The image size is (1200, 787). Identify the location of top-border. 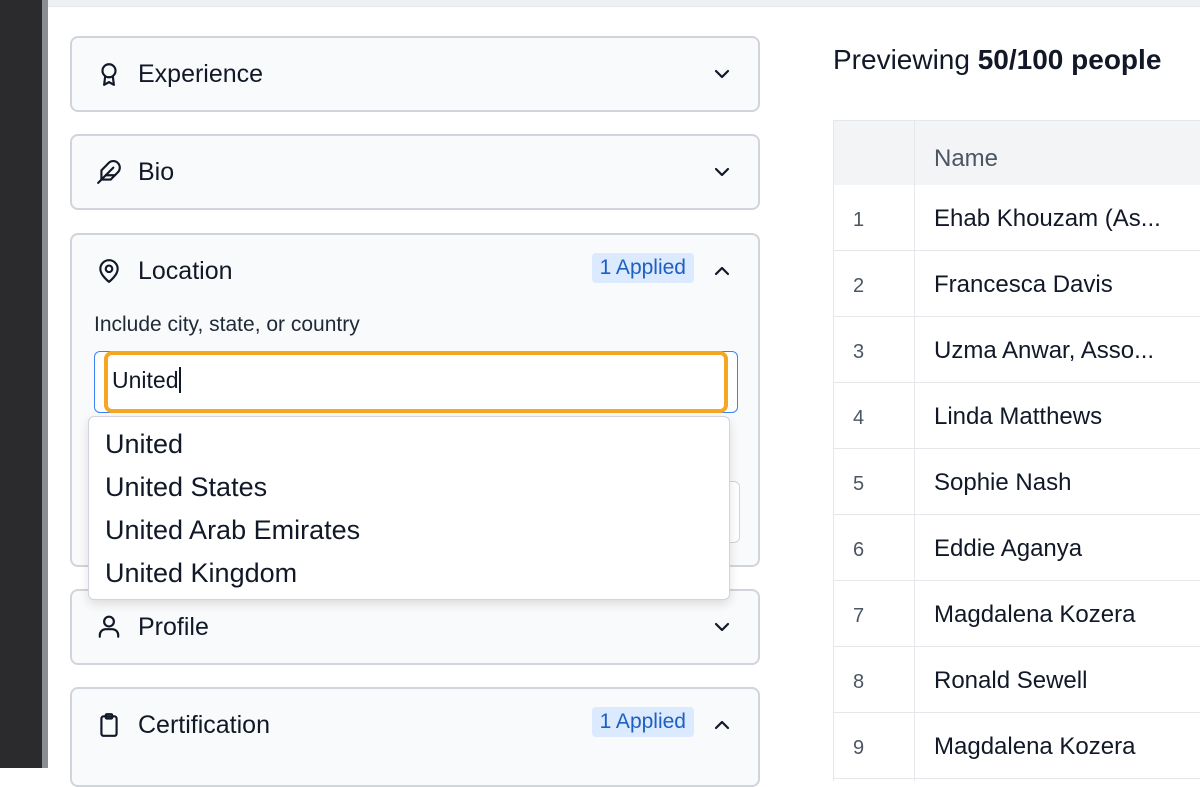
(624, 3).